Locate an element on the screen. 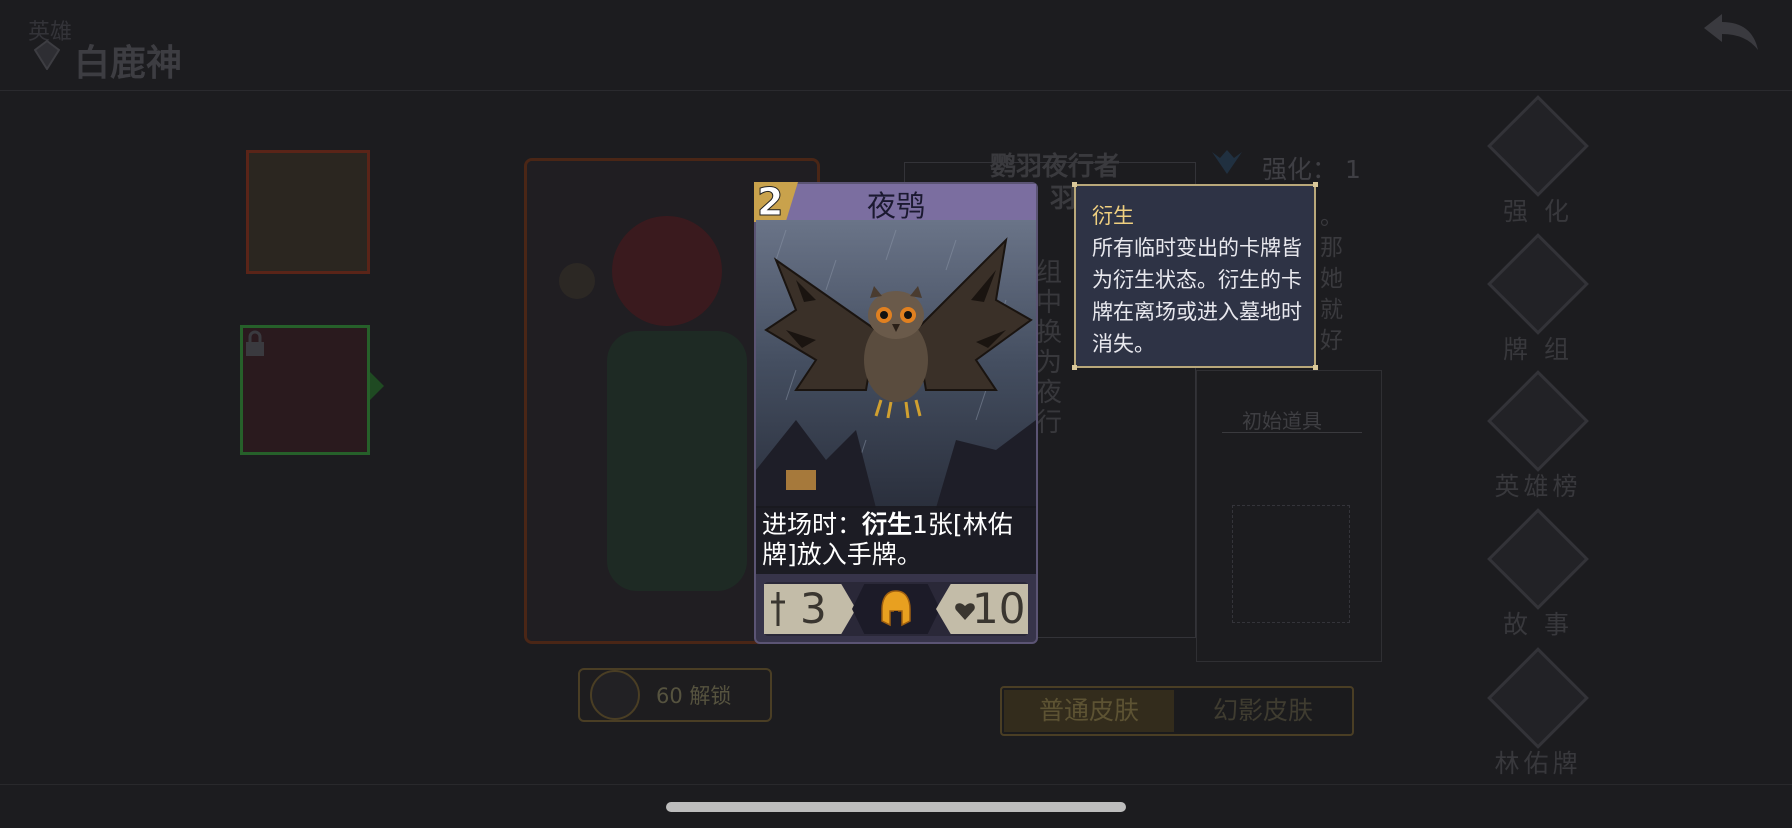 This screenshot has width=1792, height=828. nav-story-button: 故 事 is located at coordinates (1538, 574).